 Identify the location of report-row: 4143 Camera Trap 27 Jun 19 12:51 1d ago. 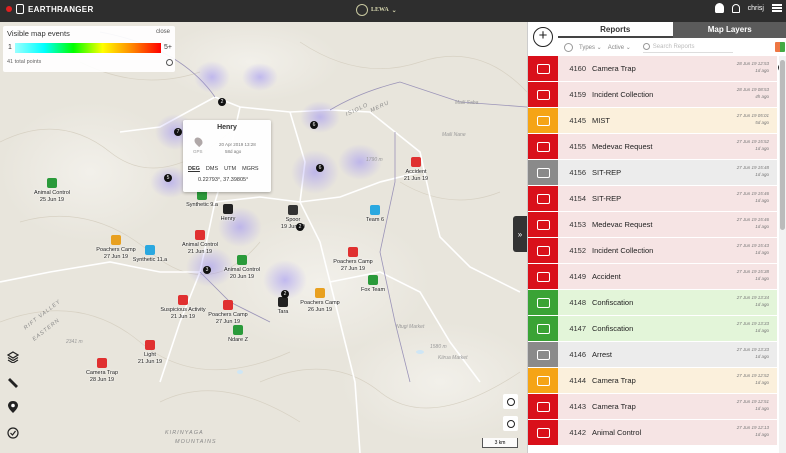
(652, 407).